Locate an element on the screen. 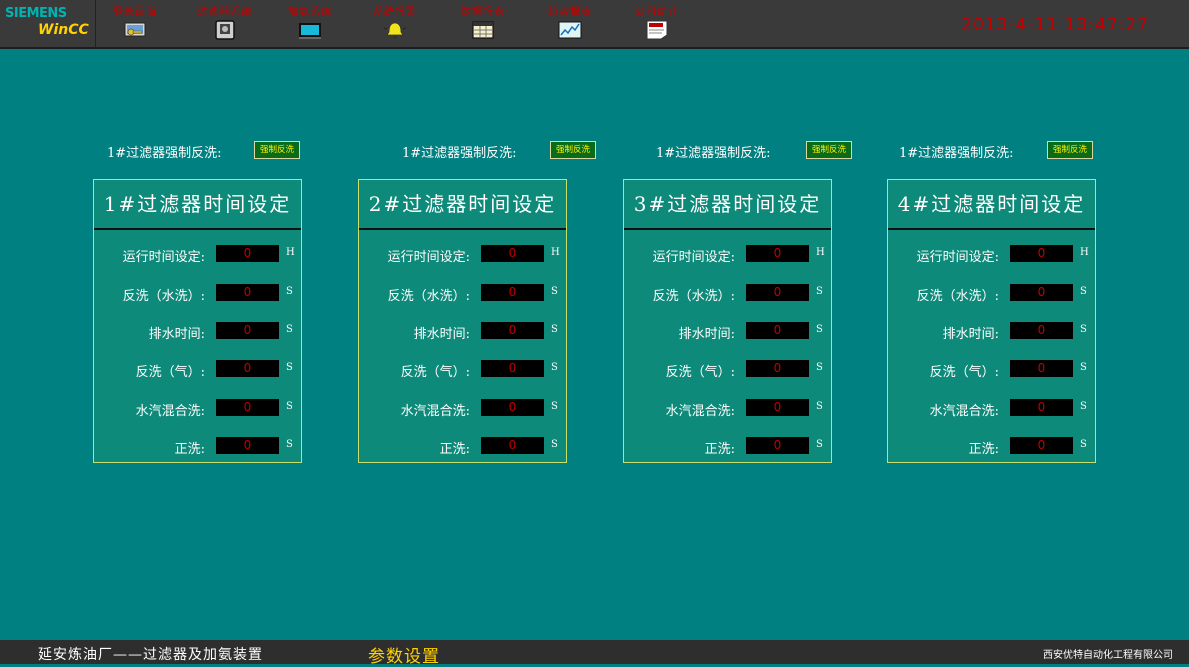  setting-unit: H is located at coordinates (1084, 252).